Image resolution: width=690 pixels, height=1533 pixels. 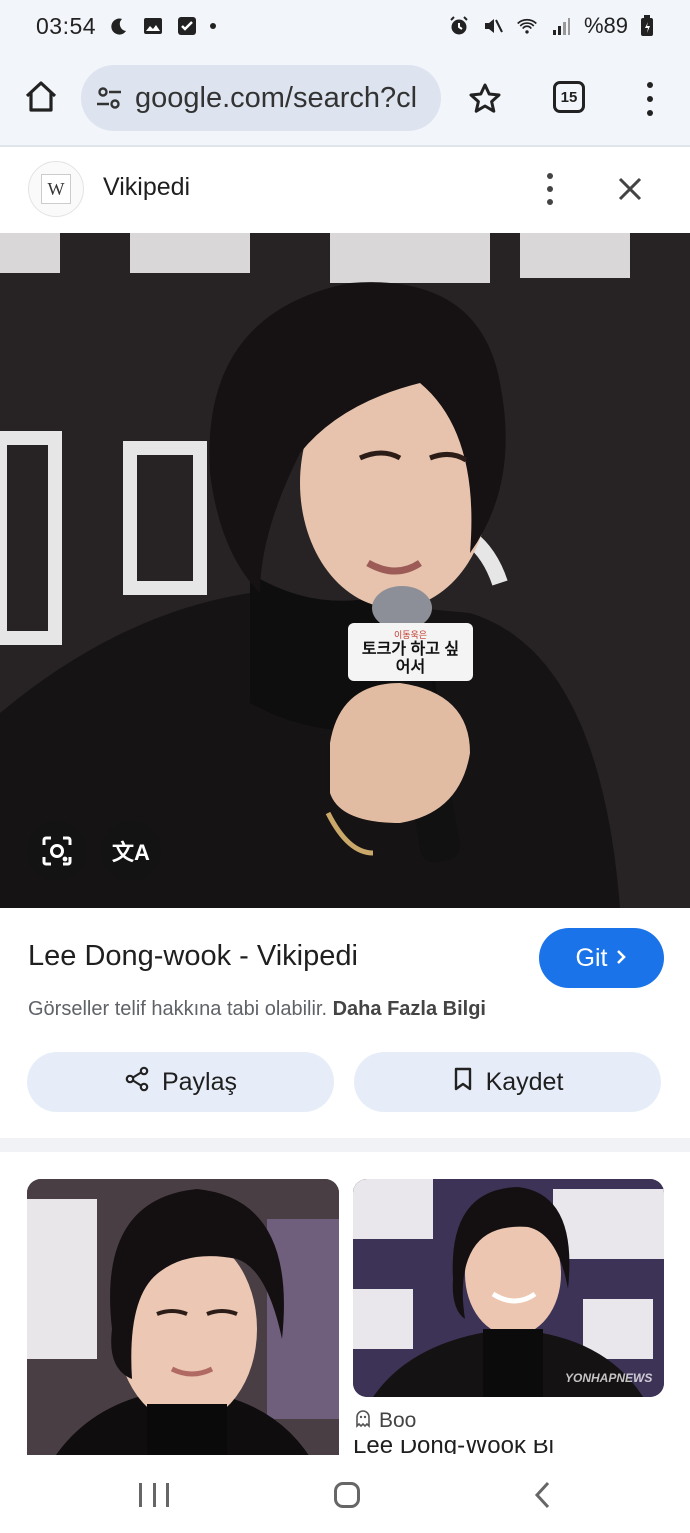 What do you see at coordinates (409, 1009) in the screenshot?
I see `learn-more-link: Daha Fazla Bilgi` at bounding box center [409, 1009].